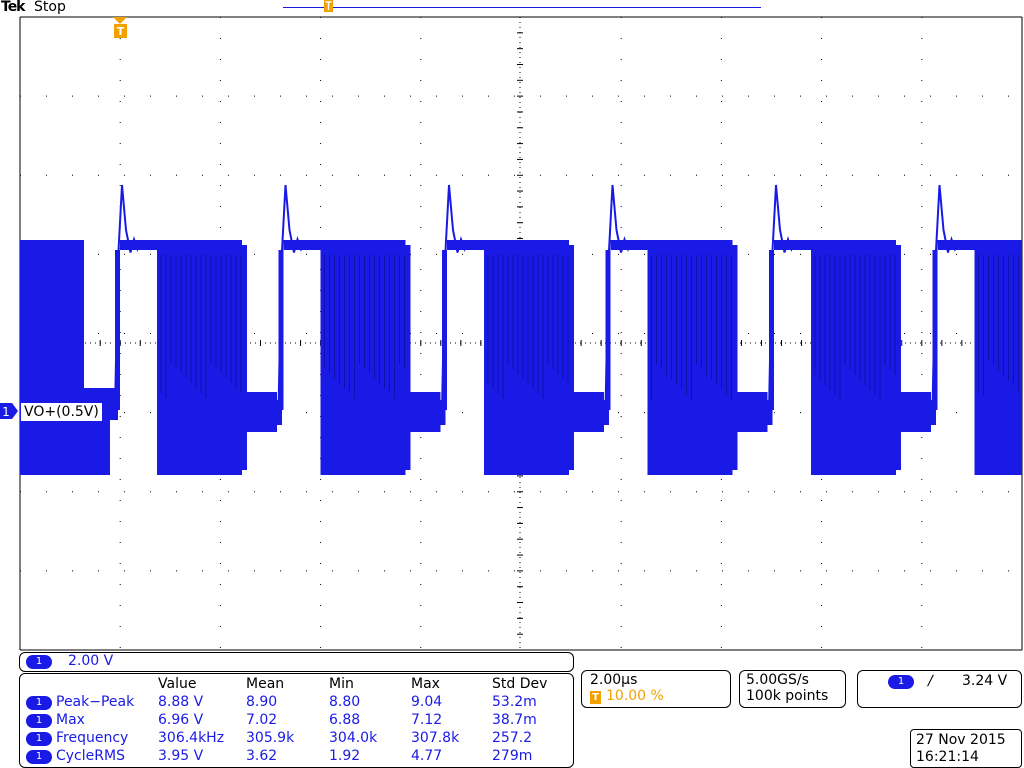 The height and width of the screenshot is (768, 1024). I want to click on column-header: Mean, so click(265, 684).